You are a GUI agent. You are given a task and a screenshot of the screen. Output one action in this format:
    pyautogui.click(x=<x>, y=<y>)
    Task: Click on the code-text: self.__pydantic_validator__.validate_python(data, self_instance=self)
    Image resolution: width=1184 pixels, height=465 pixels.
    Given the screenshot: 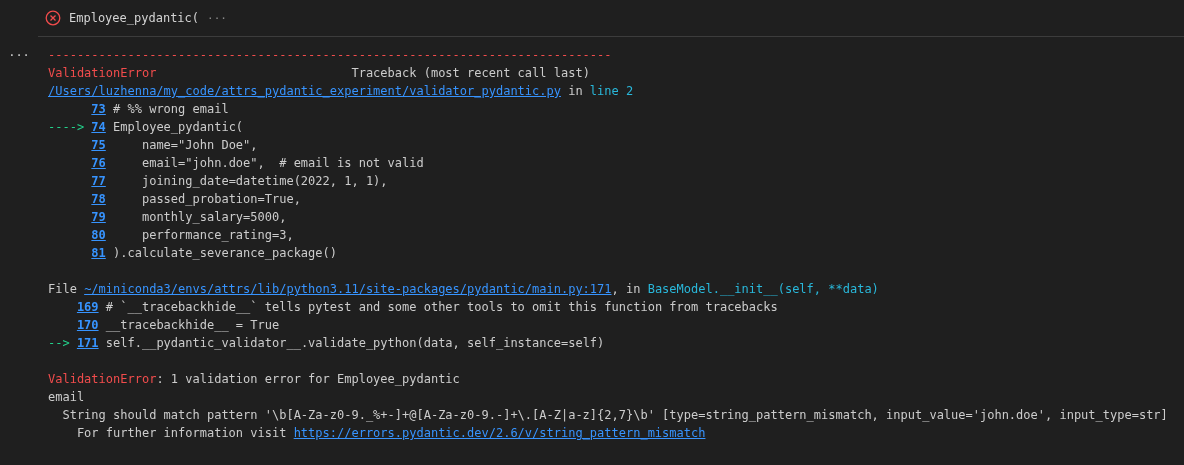 What is the action you would take?
    pyautogui.click(x=354, y=343)
    